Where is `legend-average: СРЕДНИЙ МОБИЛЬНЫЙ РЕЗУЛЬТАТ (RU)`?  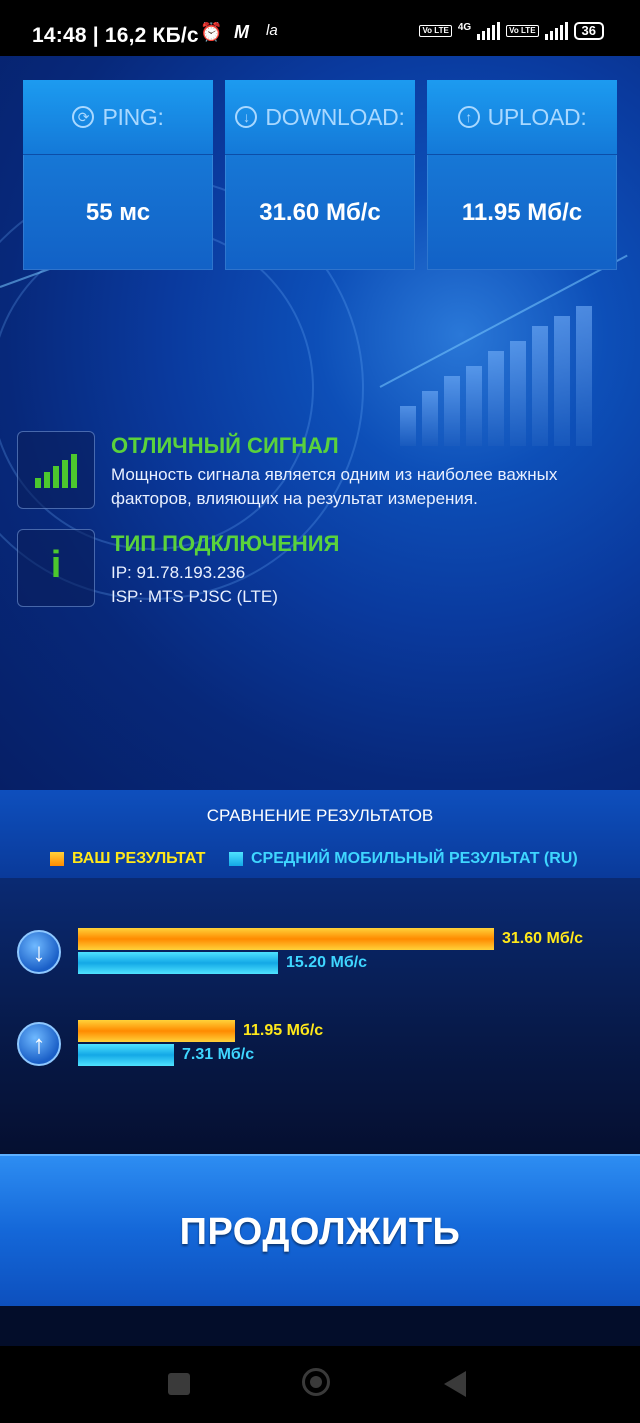
legend-average: СРЕДНИЙ МОБИЛЬНЫЙ РЕЗУЛЬТАТ (RU) is located at coordinates (403, 859).